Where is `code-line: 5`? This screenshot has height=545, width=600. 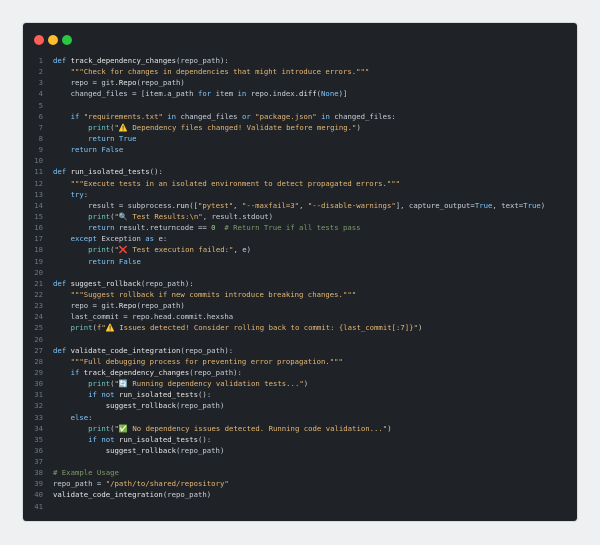
code-line: 5 is located at coordinates (300, 105).